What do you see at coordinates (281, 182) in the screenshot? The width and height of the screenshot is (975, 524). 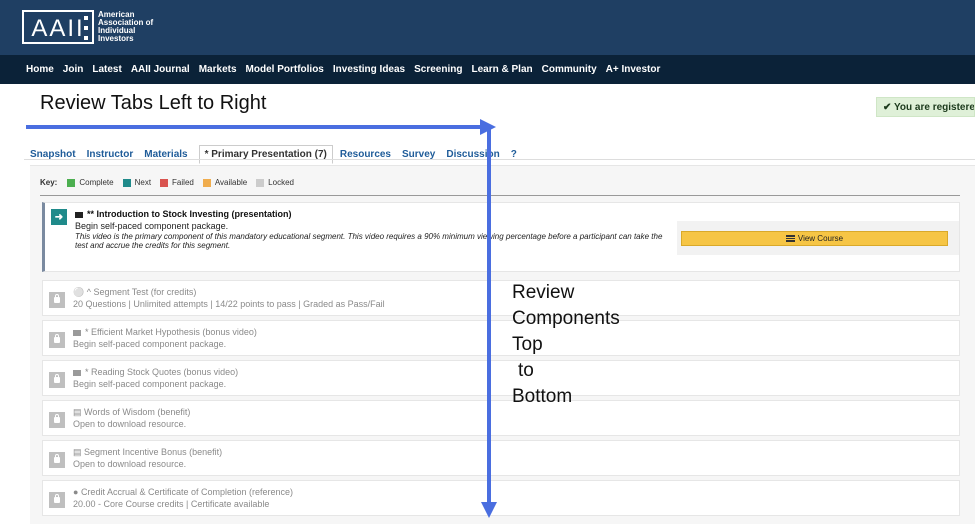 I see `key-locked: Locked` at bounding box center [281, 182].